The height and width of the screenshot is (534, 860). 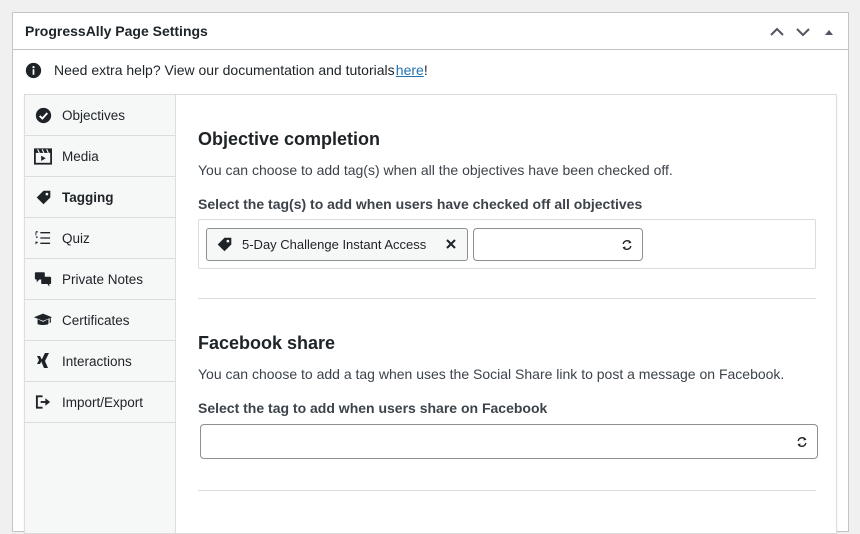 What do you see at coordinates (88, 197) in the screenshot?
I see `sidebar-item-label: Tagging` at bounding box center [88, 197].